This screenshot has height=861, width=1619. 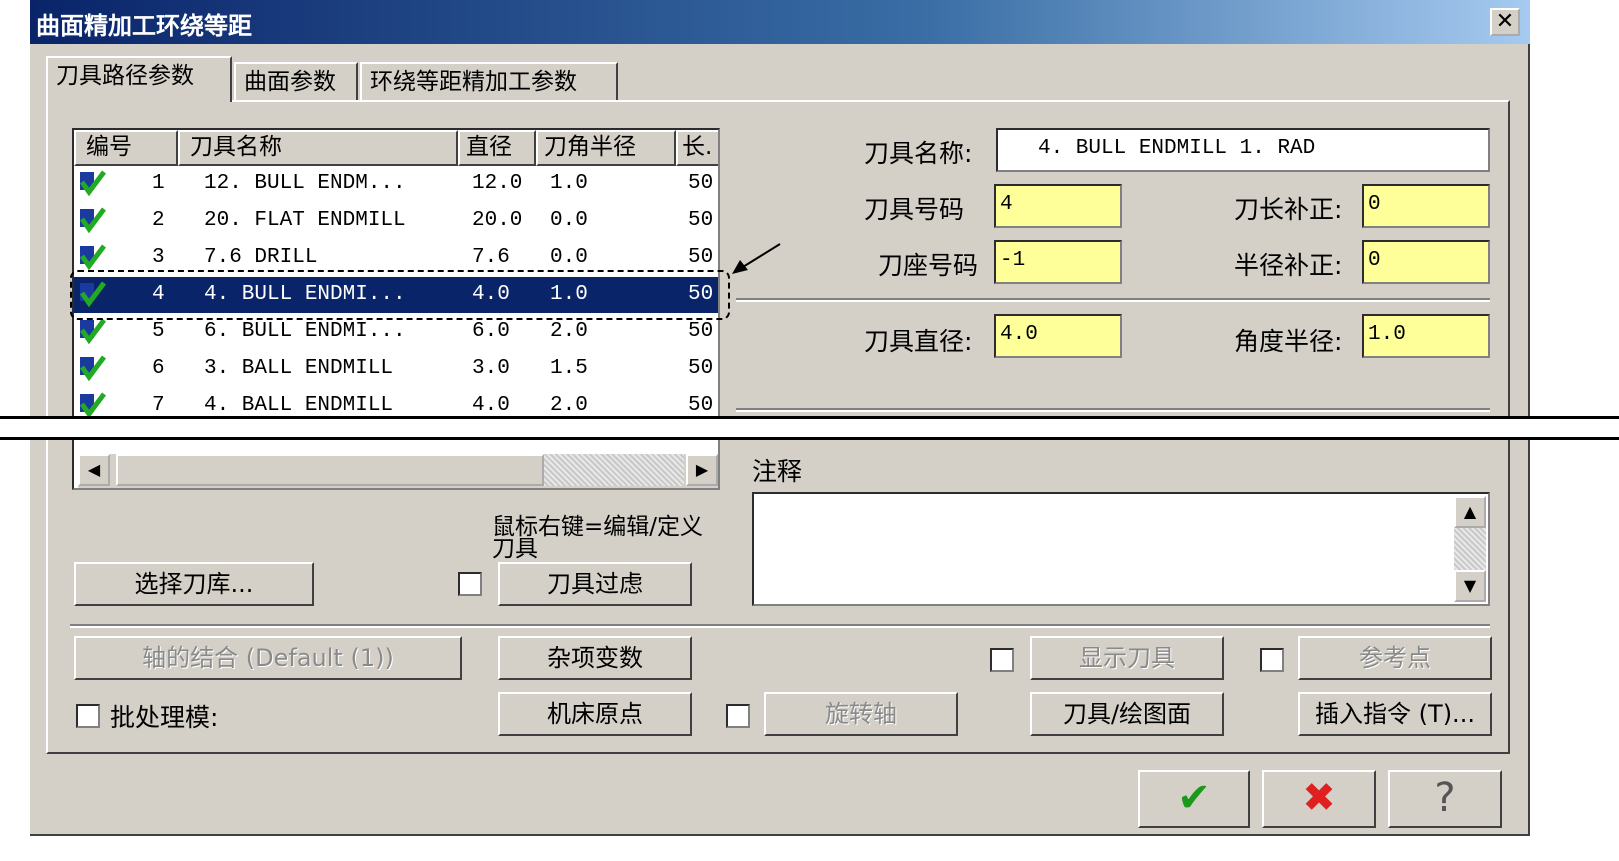 I want to click on table-row: 1 12. BULL ENDM... 12.0 1.0 50, so click(x=396, y=184).